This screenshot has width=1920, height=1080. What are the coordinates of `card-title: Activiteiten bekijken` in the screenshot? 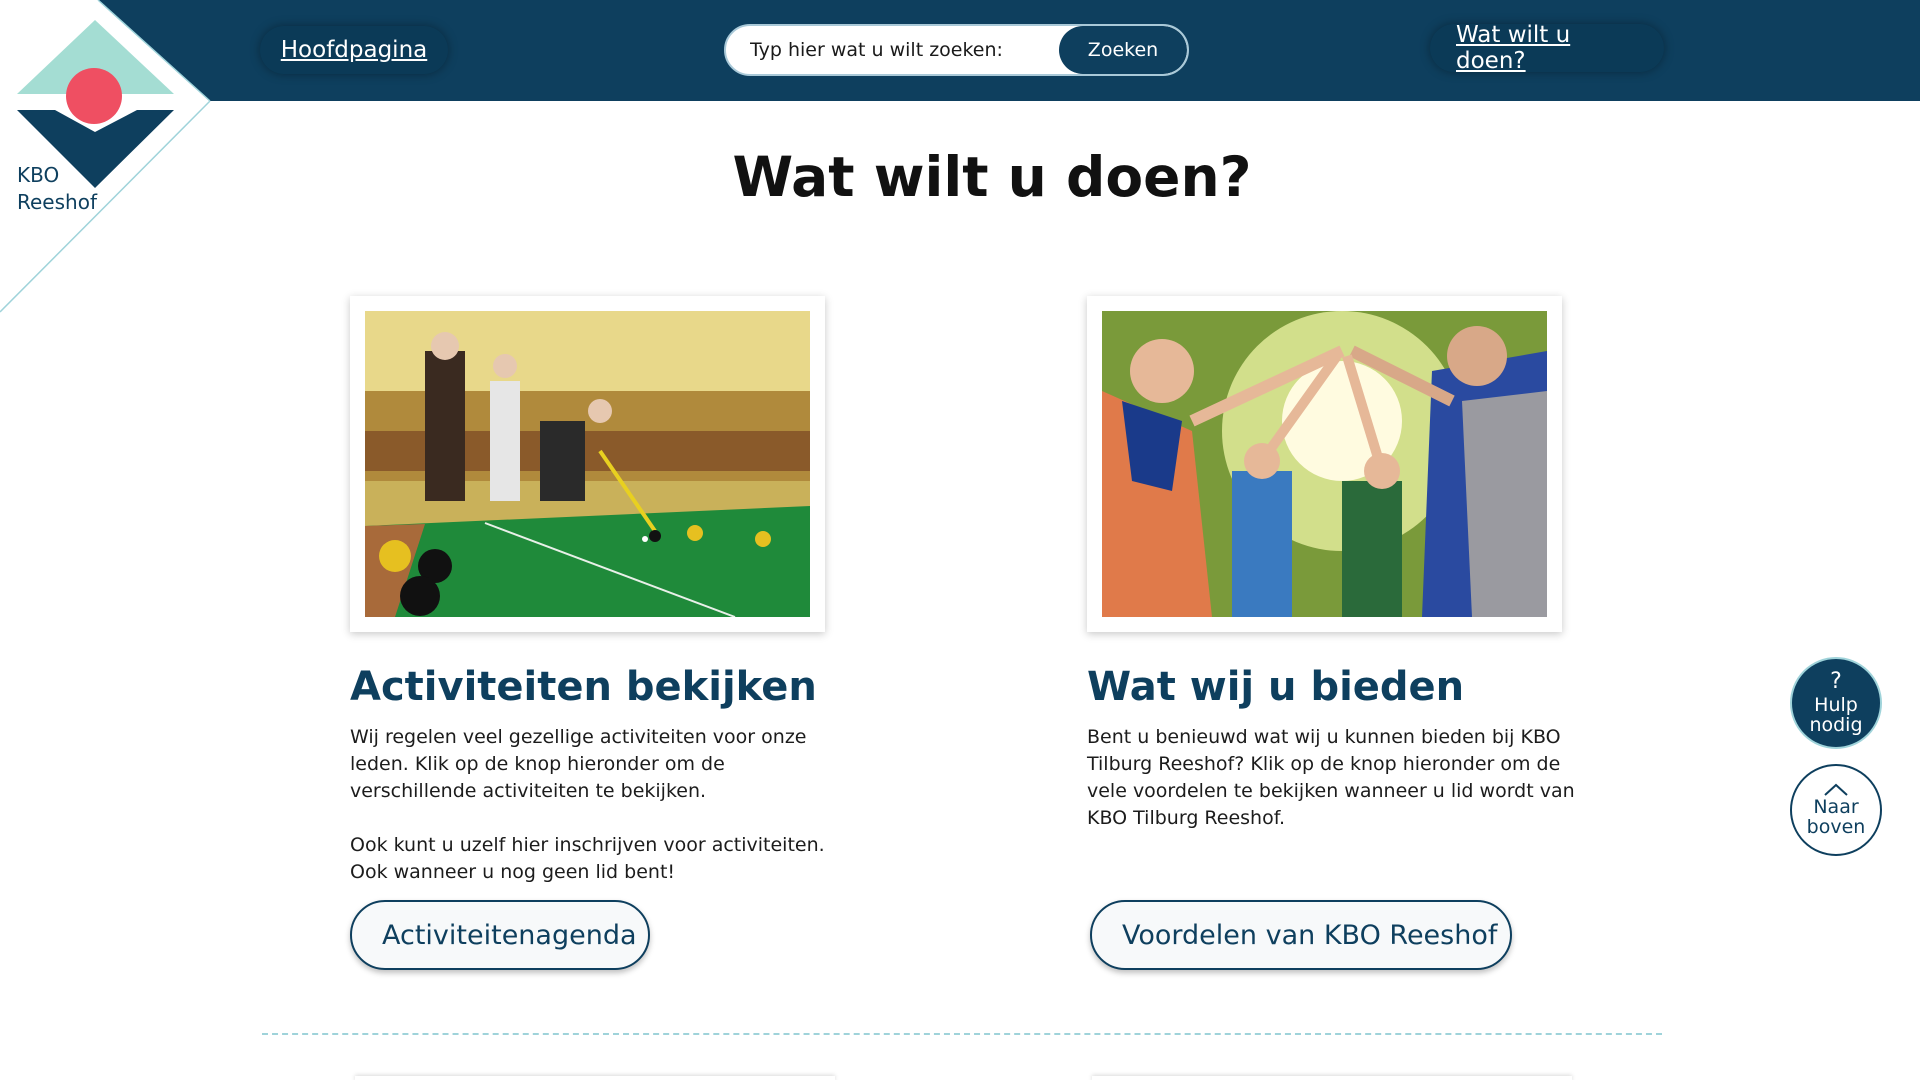 It's located at (583, 687).